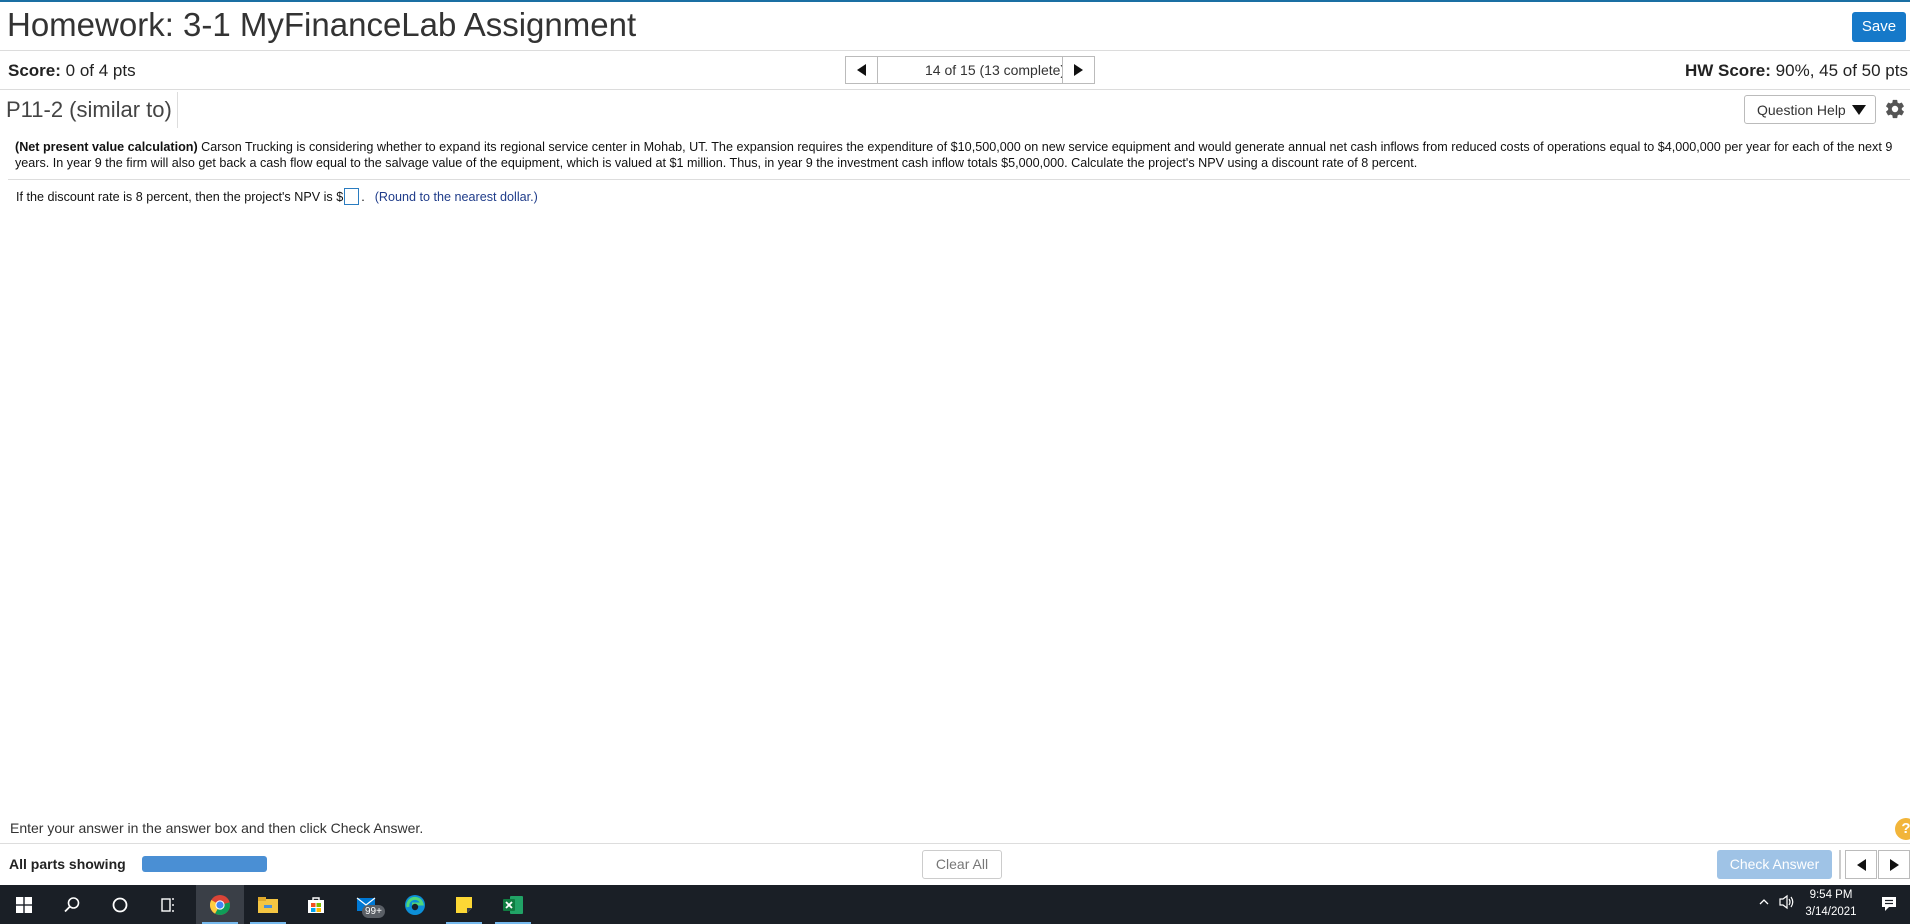 This screenshot has height=924, width=1910. I want to click on dropdown-caret-icon, so click(1858, 109).